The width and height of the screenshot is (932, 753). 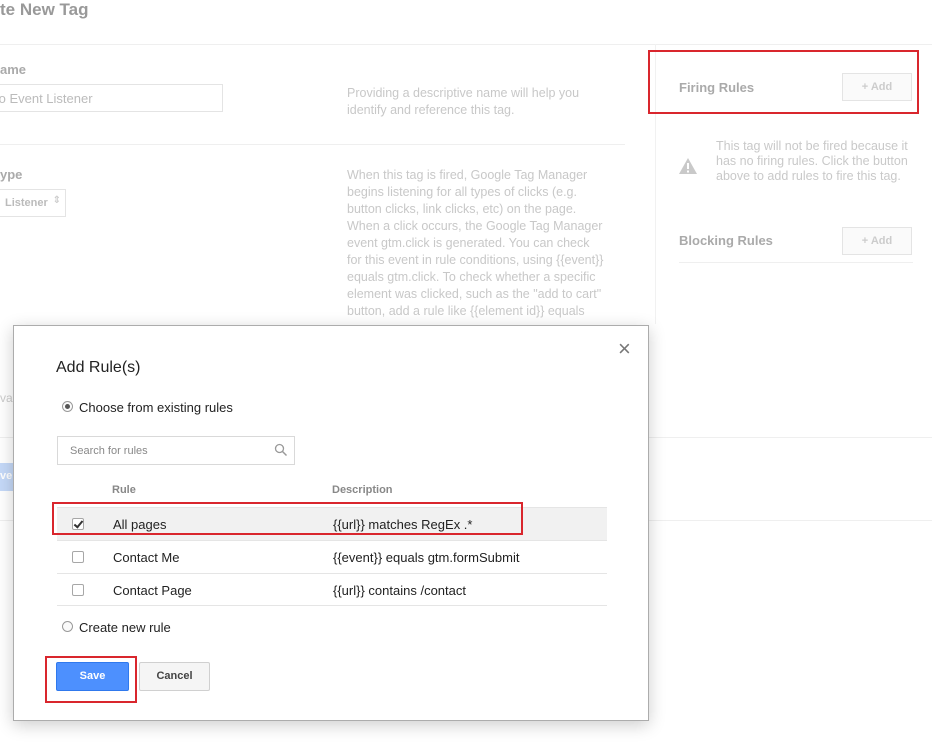 I want to click on rule-description: {{url}} contains /contact, so click(x=399, y=590).